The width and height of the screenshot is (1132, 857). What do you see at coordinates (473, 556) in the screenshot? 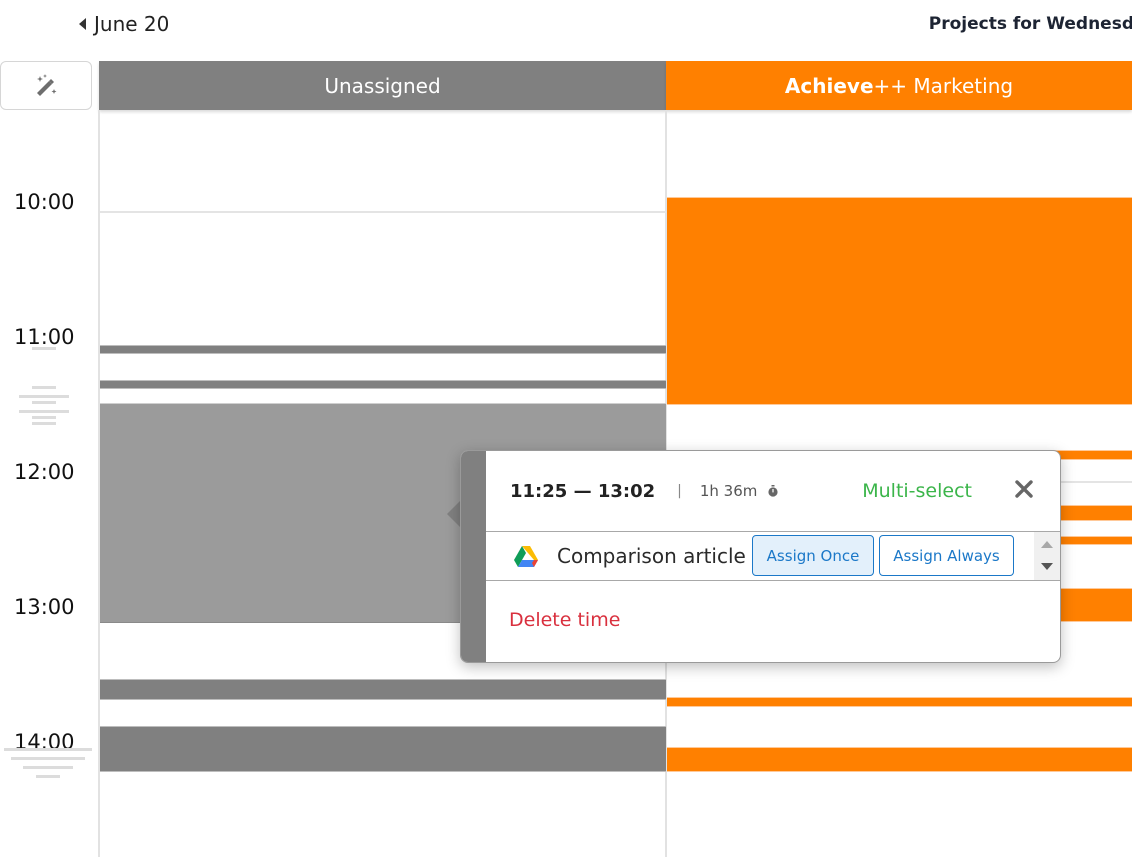
I see `popup-color-stripe` at bounding box center [473, 556].